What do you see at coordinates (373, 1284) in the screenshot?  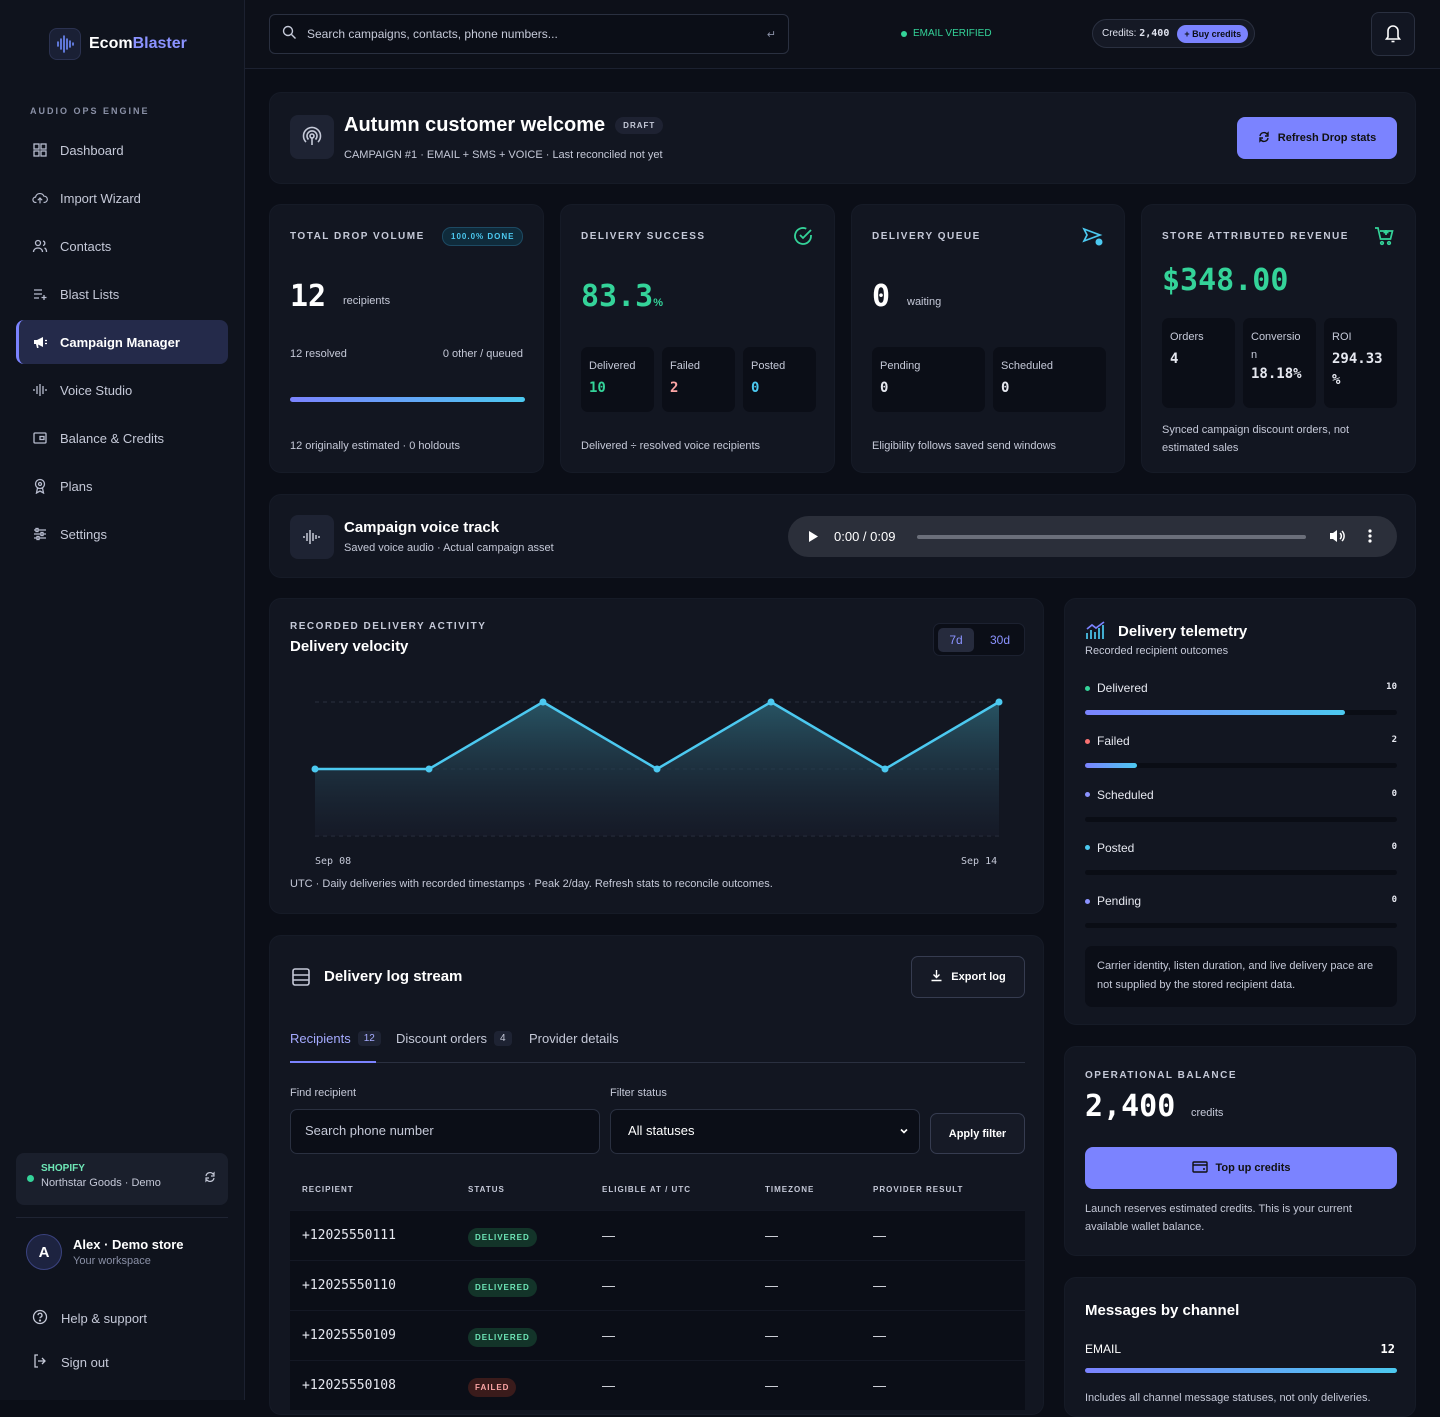 I see `recipient-cell: +12025550110` at bounding box center [373, 1284].